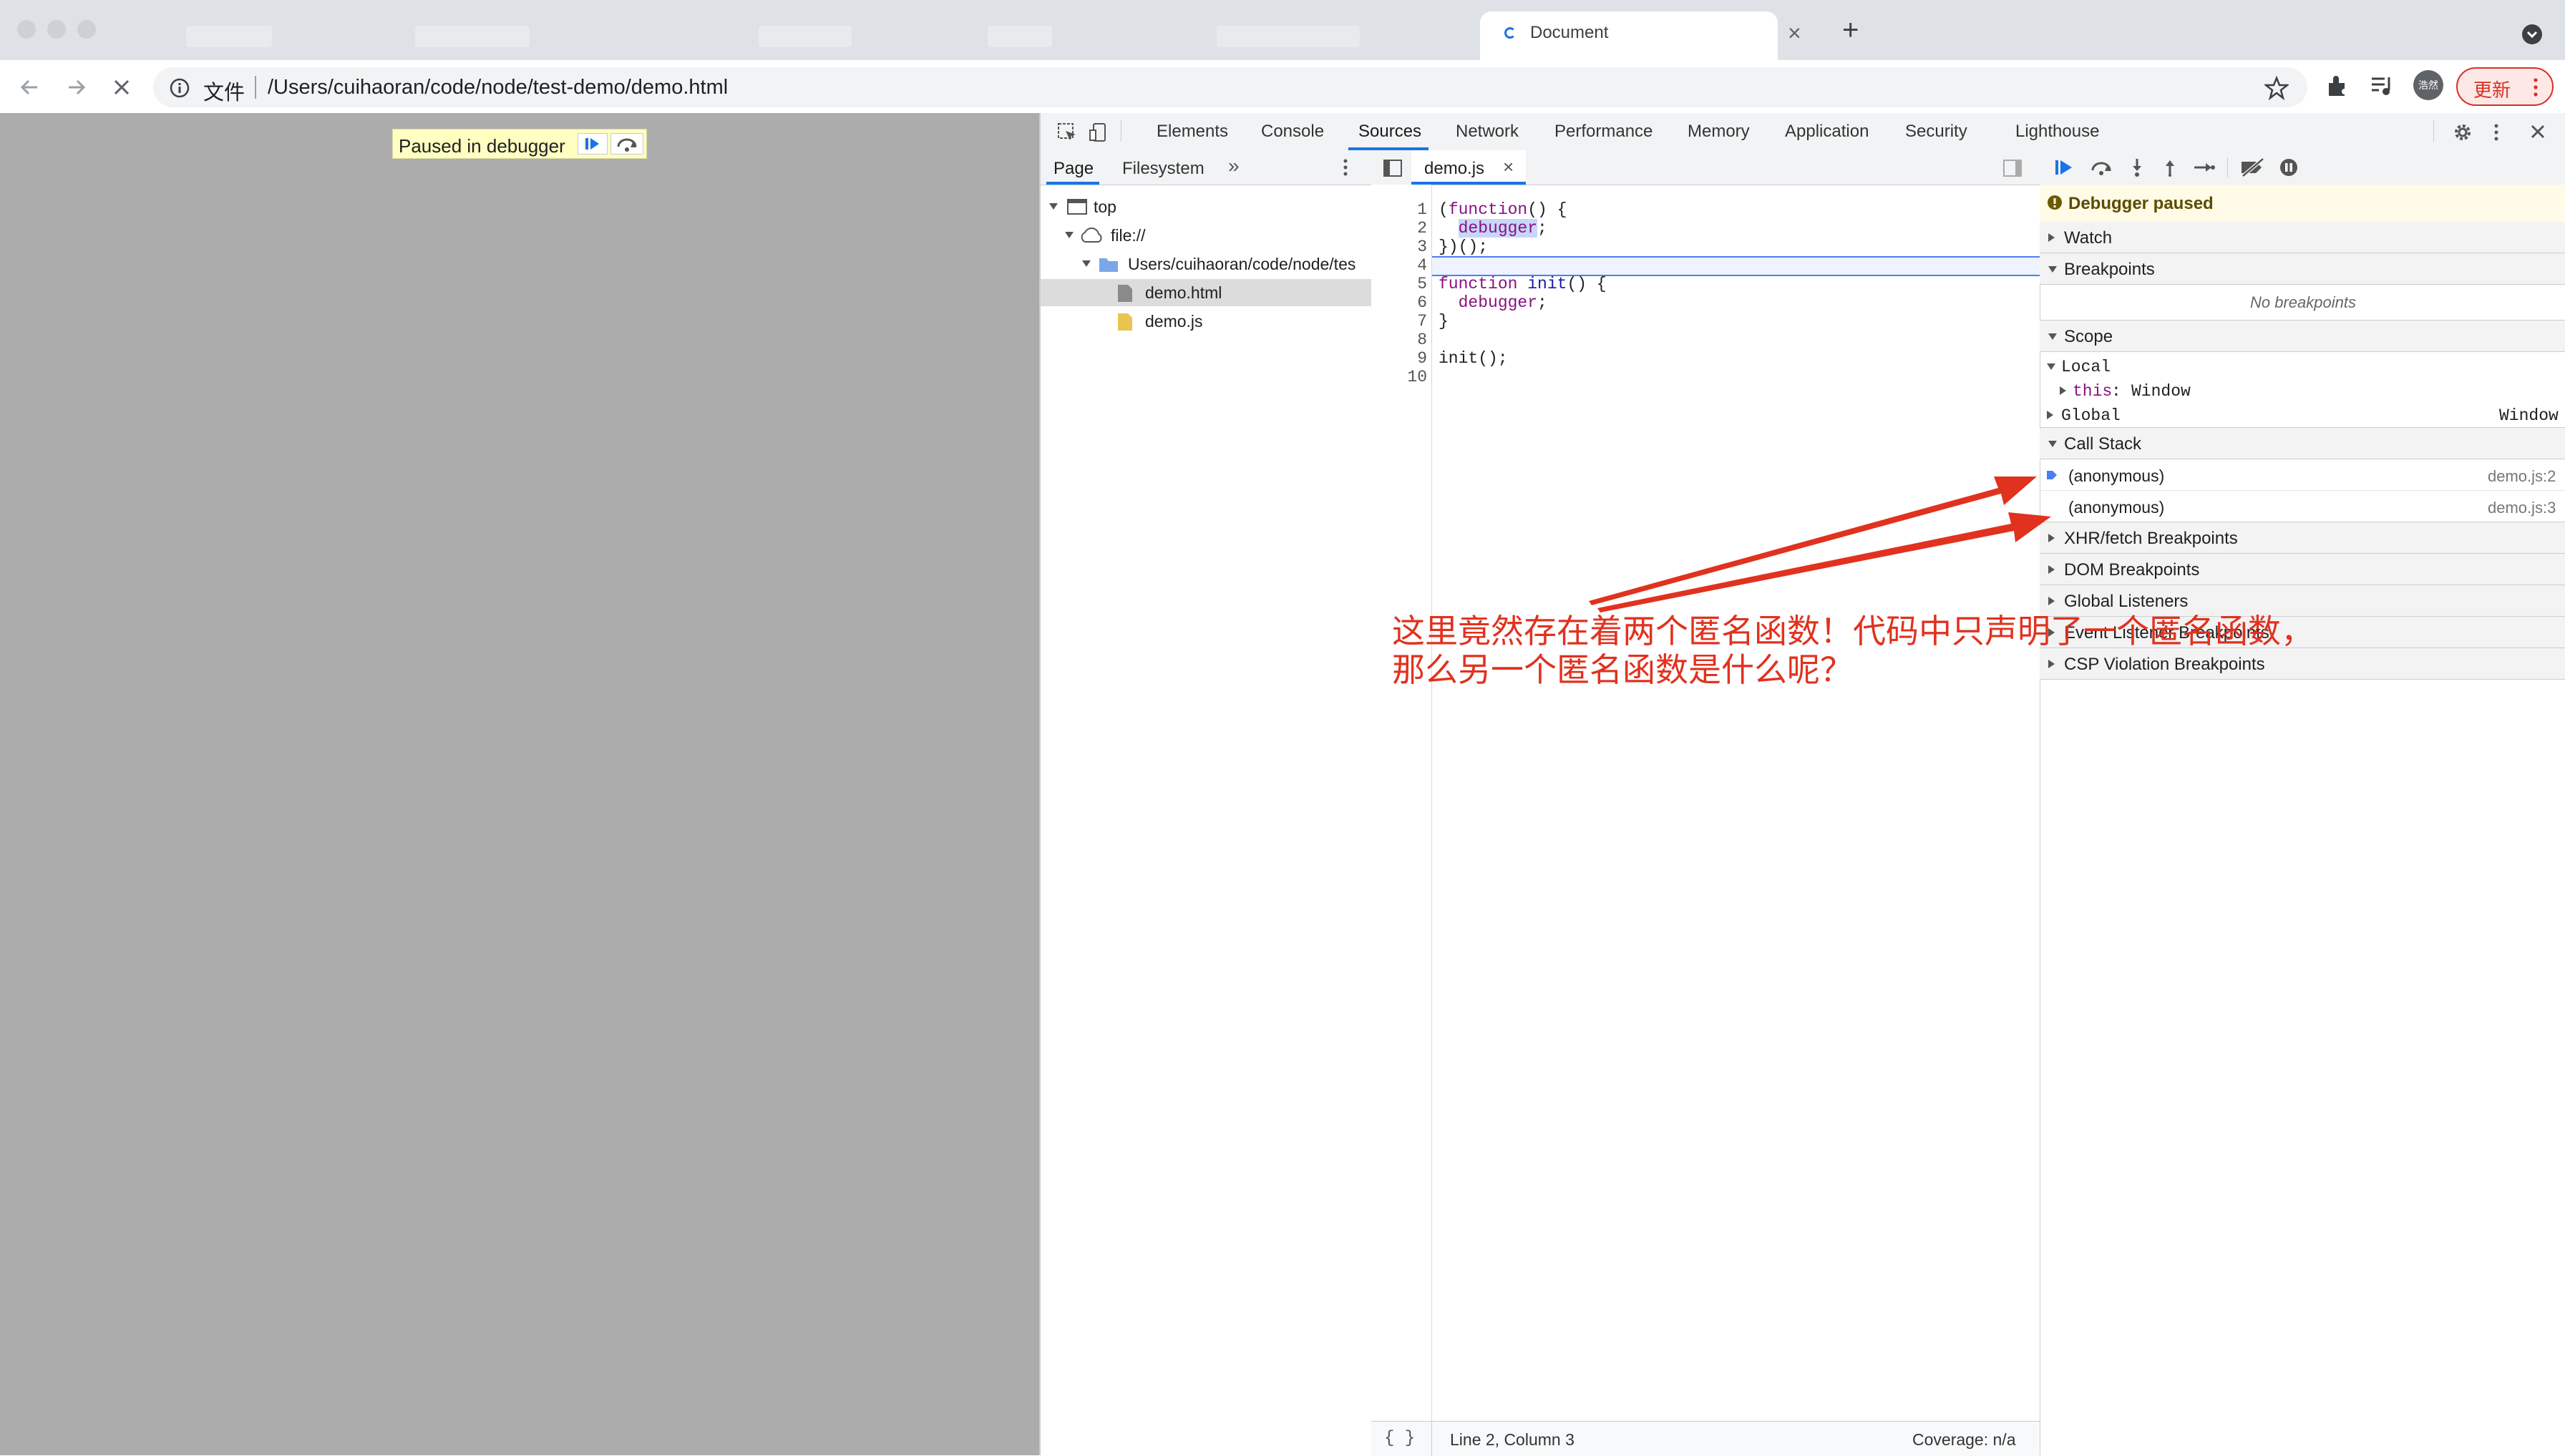 The height and width of the screenshot is (1456, 2565). I want to click on annotation-arrows, so click(1820, 544).